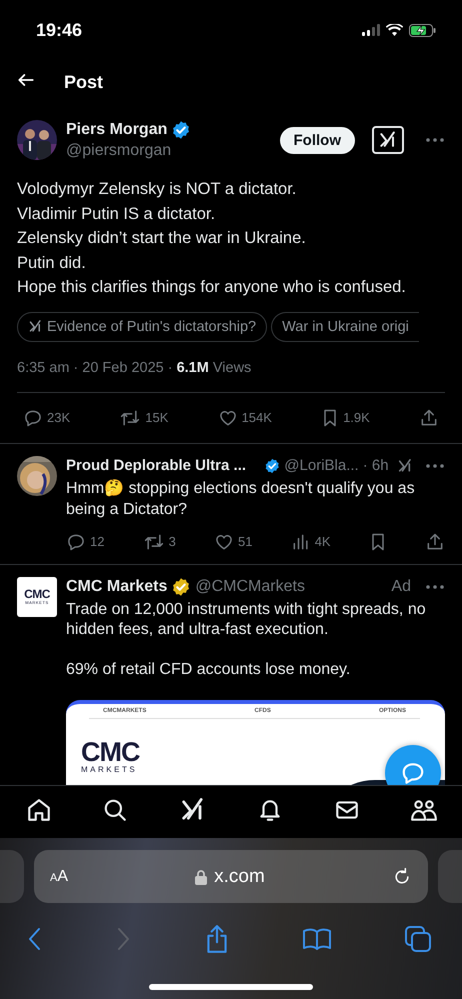  I want to click on reply-button: 23K, so click(46, 418).